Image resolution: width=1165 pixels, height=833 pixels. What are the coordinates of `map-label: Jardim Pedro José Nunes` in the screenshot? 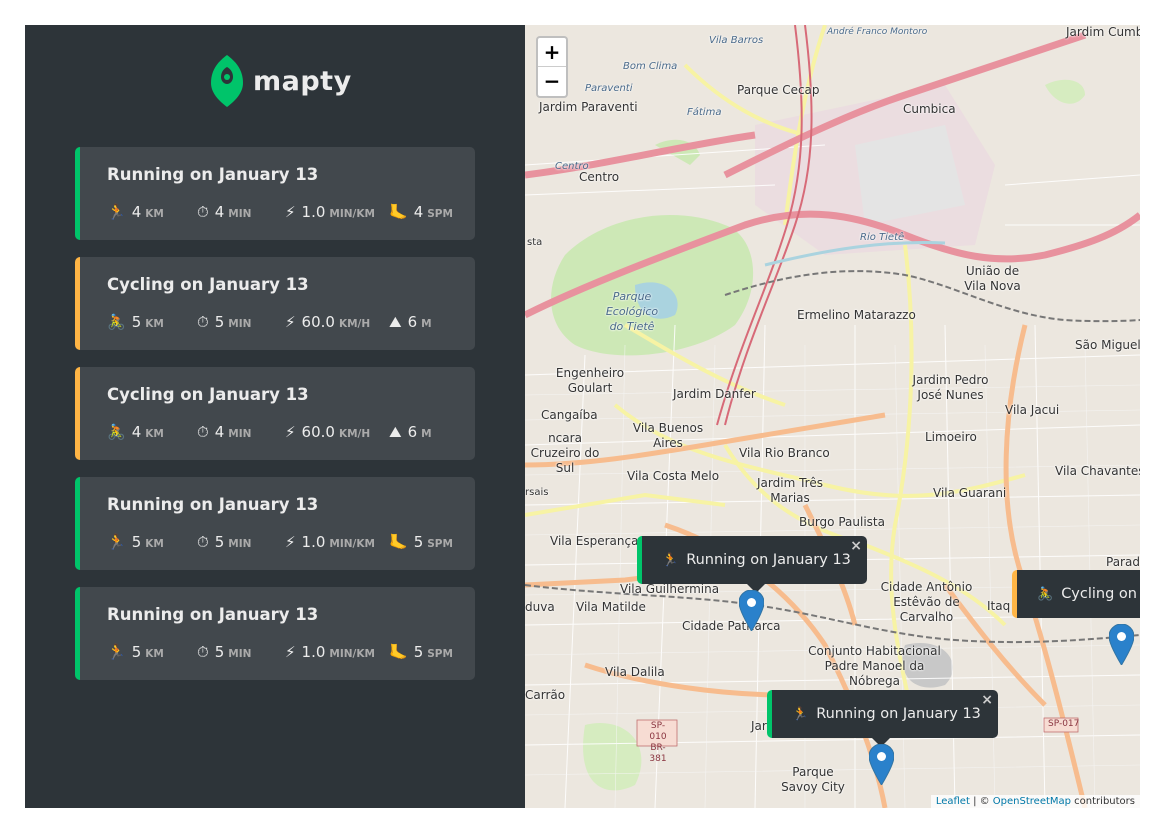 It's located at (950, 387).